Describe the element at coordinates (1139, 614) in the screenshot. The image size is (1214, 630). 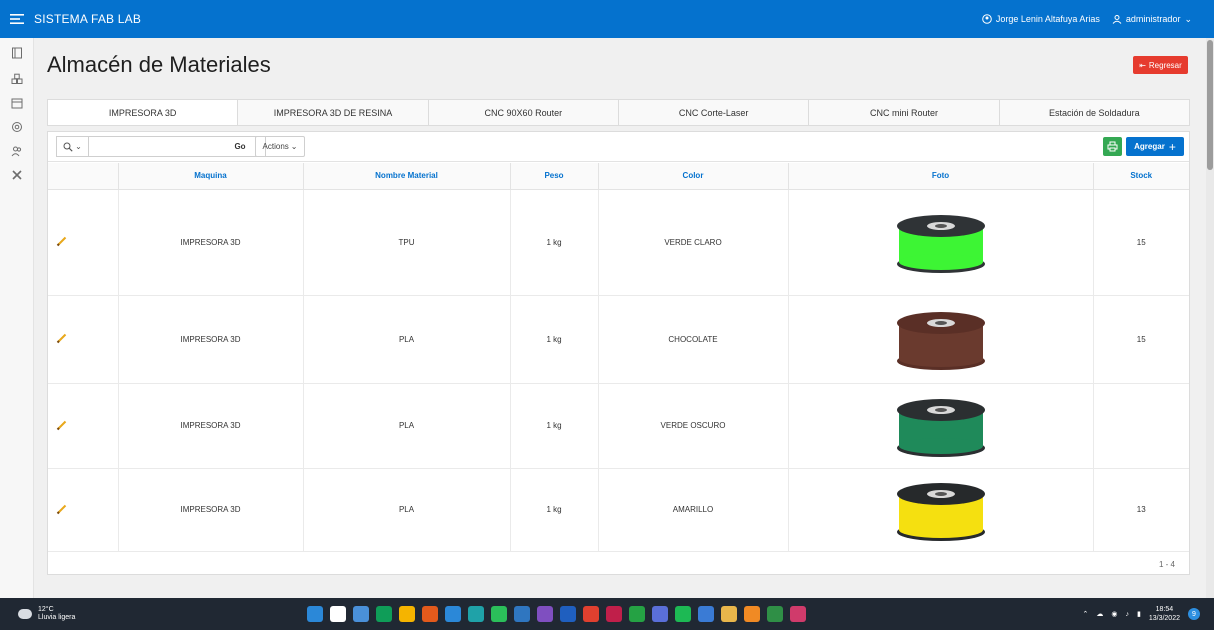
I see `battery-icon: ▮` at that location.